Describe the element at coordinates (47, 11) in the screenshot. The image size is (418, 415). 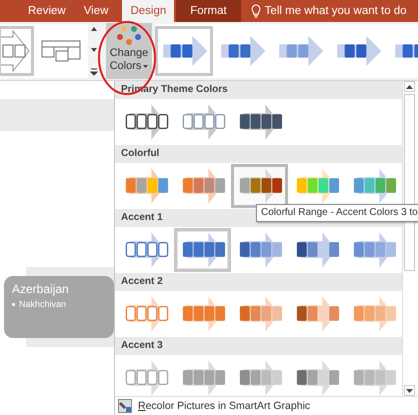
I see `ribbon-tab: Review` at that location.